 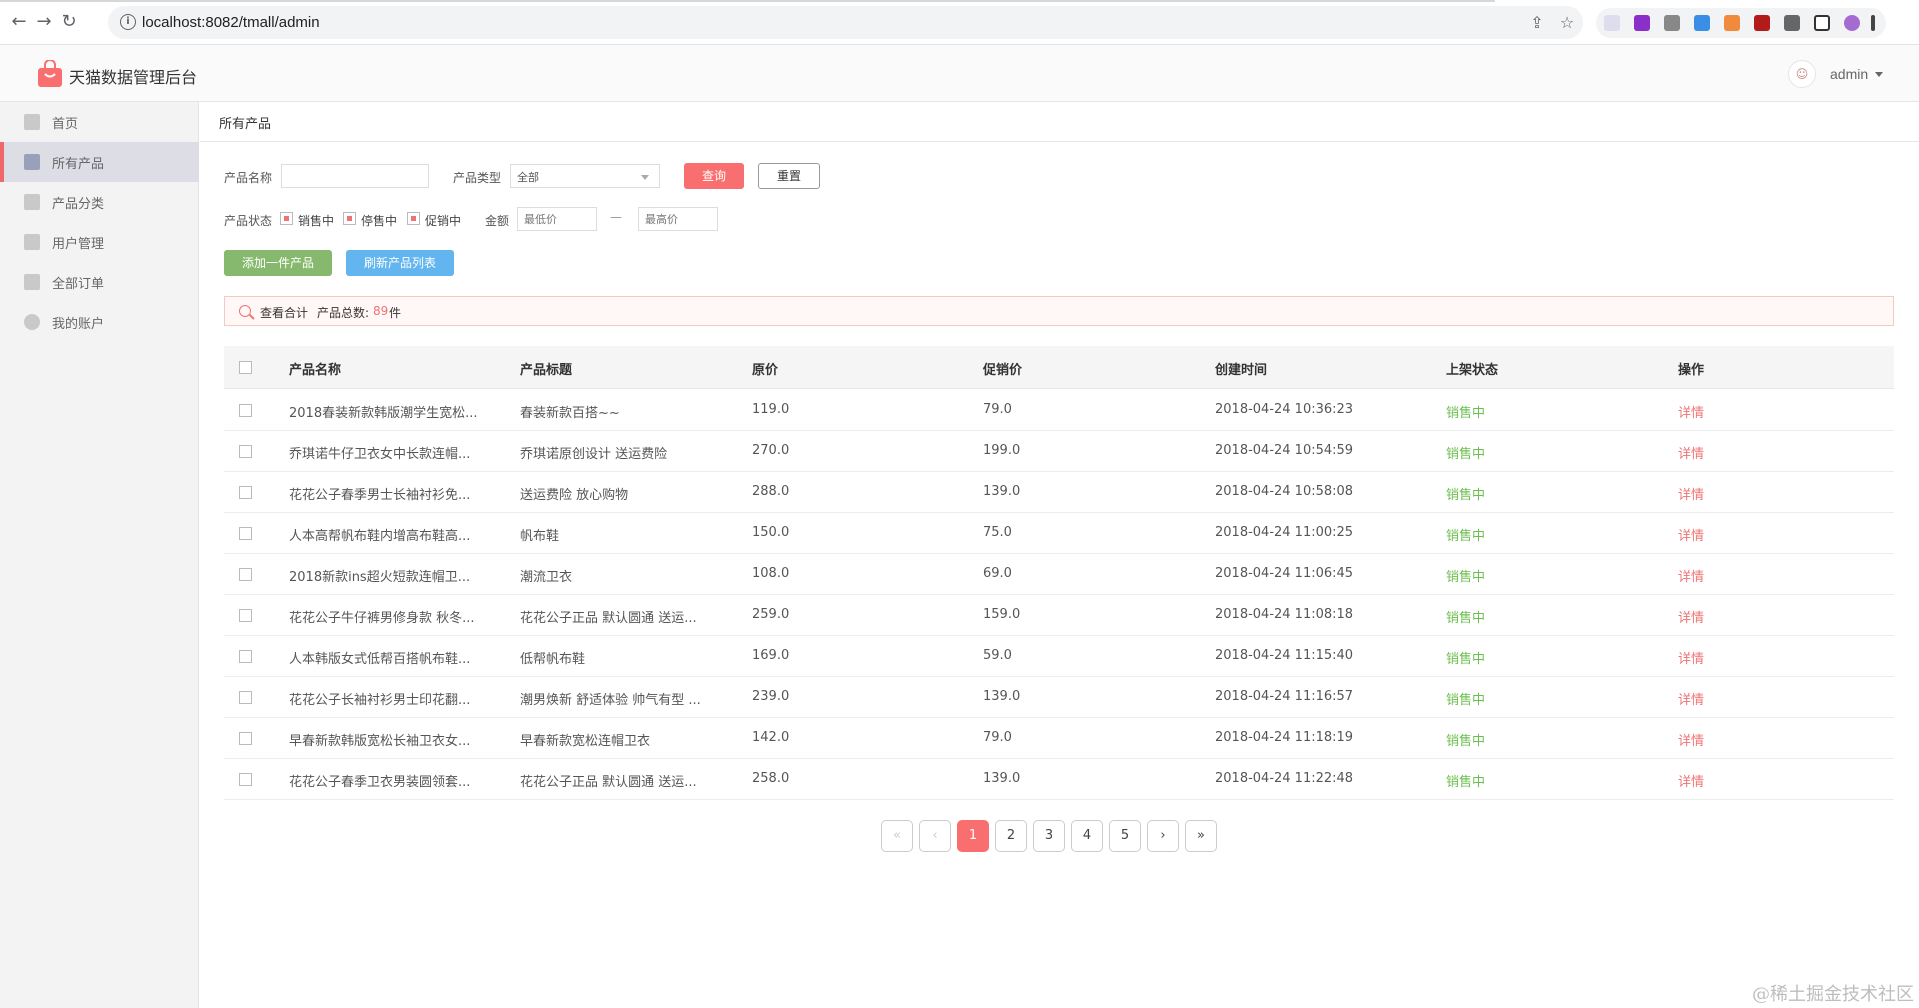 What do you see at coordinates (1567, 23) in the screenshot?
I see `star-icon: ☆` at bounding box center [1567, 23].